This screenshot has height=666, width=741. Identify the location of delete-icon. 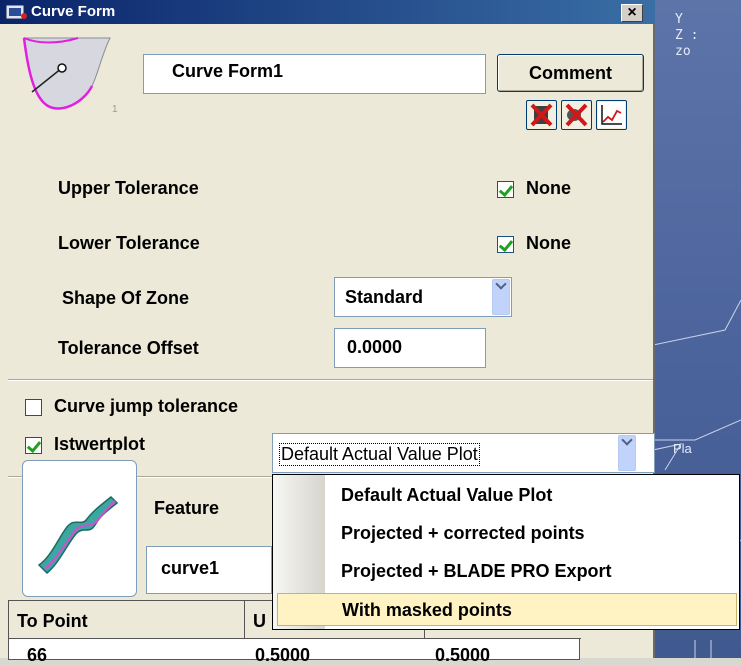
(541, 115).